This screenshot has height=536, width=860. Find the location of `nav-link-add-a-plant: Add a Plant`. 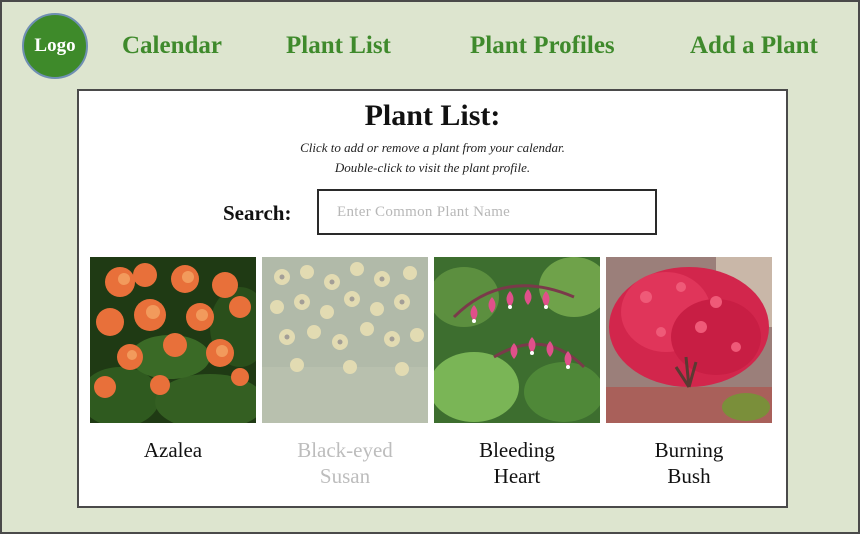

nav-link-add-a-plant: Add a Plant is located at coordinates (754, 46).